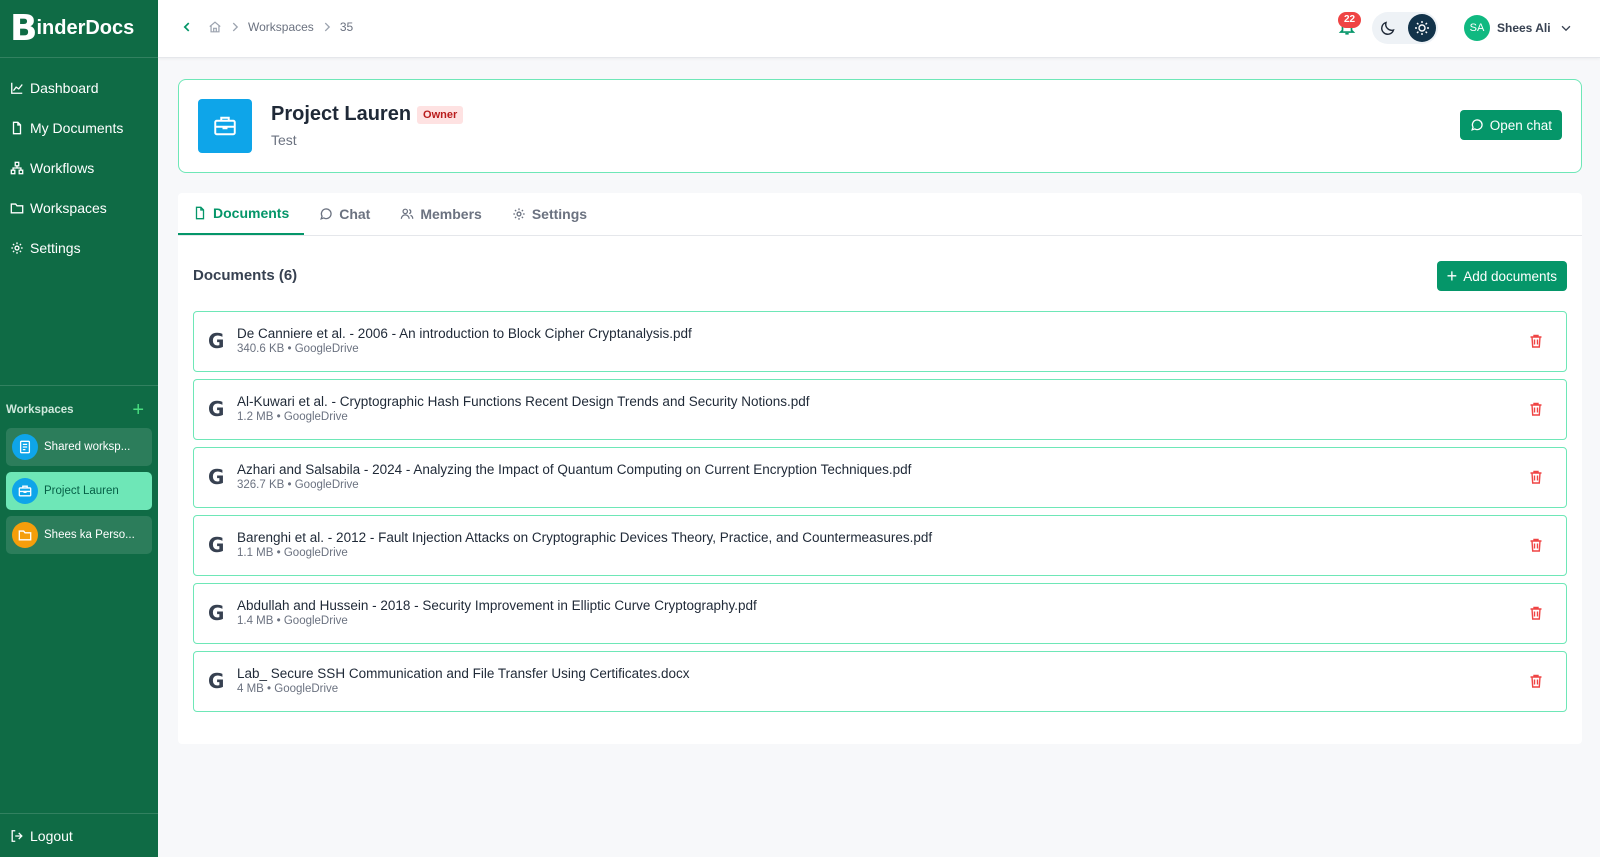 The width and height of the screenshot is (1600, 857). Describe the element at coordinates (1350, 20) in the screenshot. I see `notification-badge: 22` at that location.